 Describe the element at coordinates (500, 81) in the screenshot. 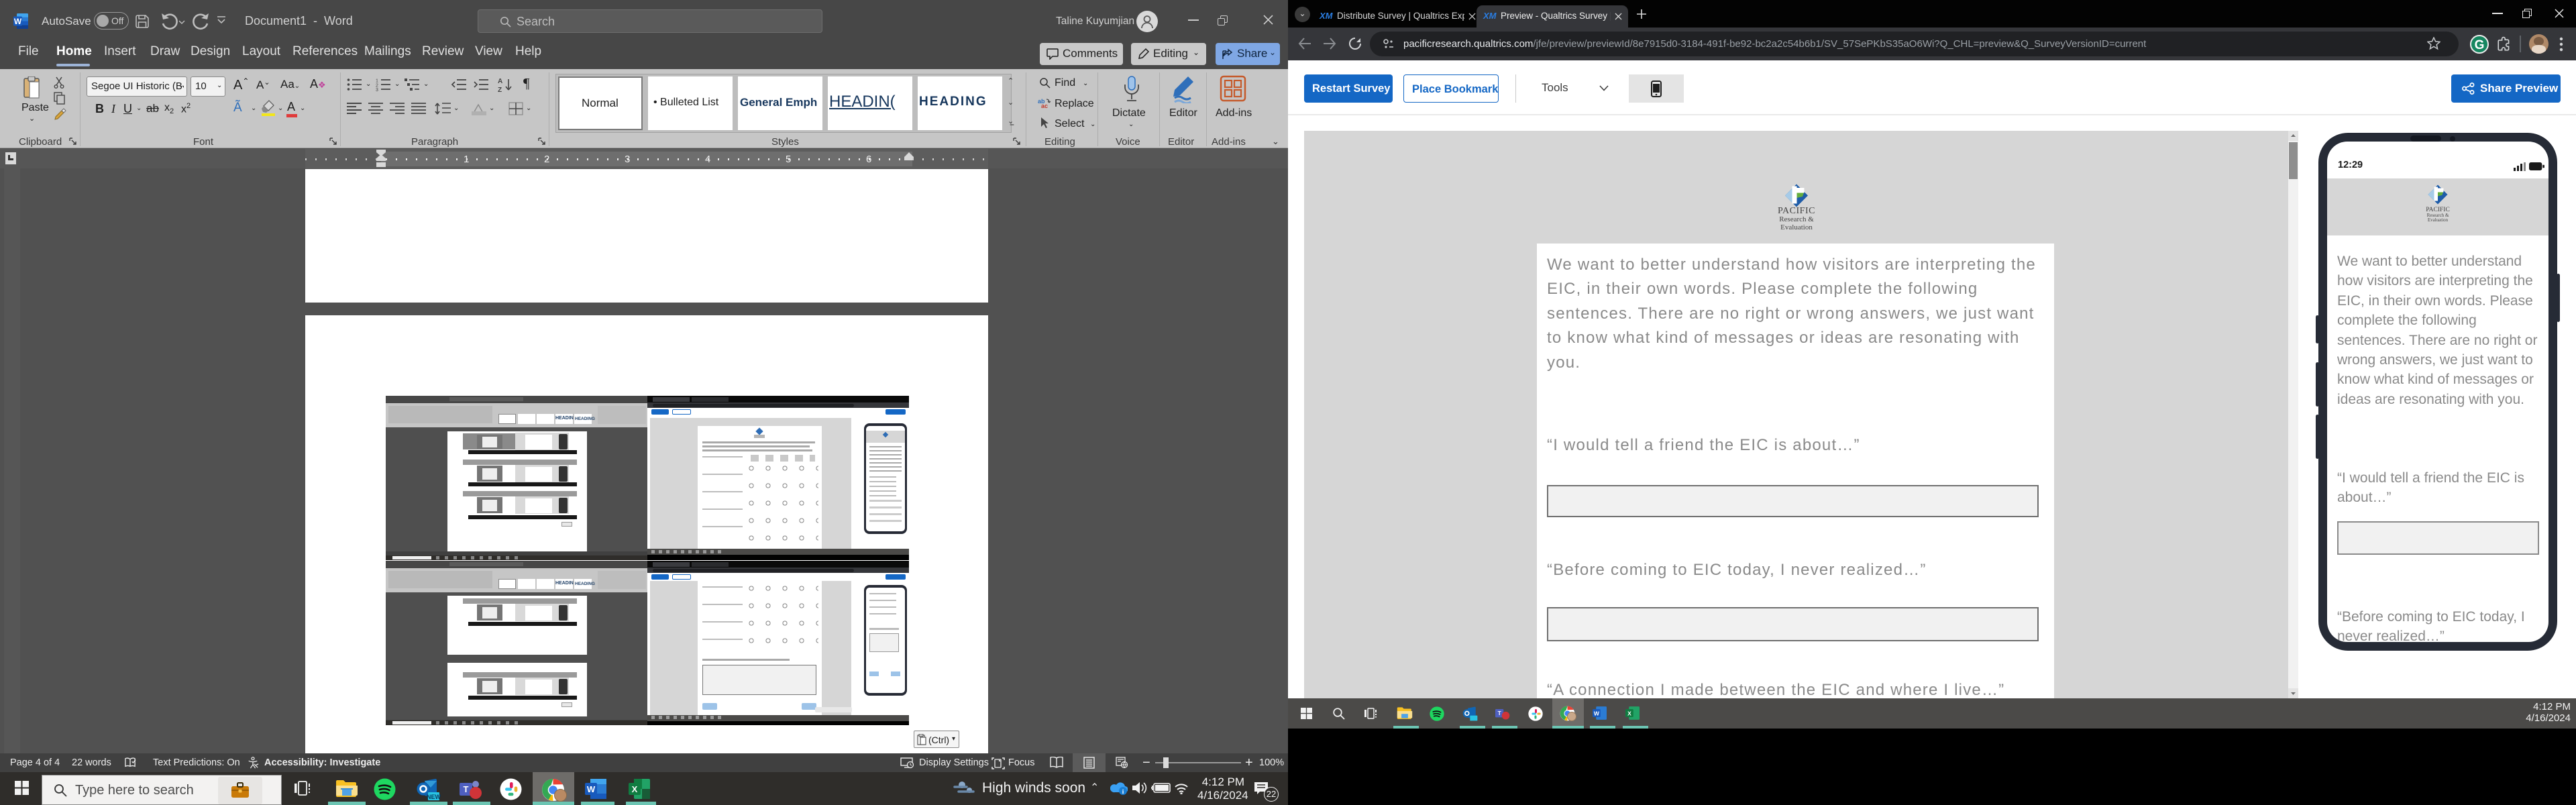

I see `svg-text: A` at that location.